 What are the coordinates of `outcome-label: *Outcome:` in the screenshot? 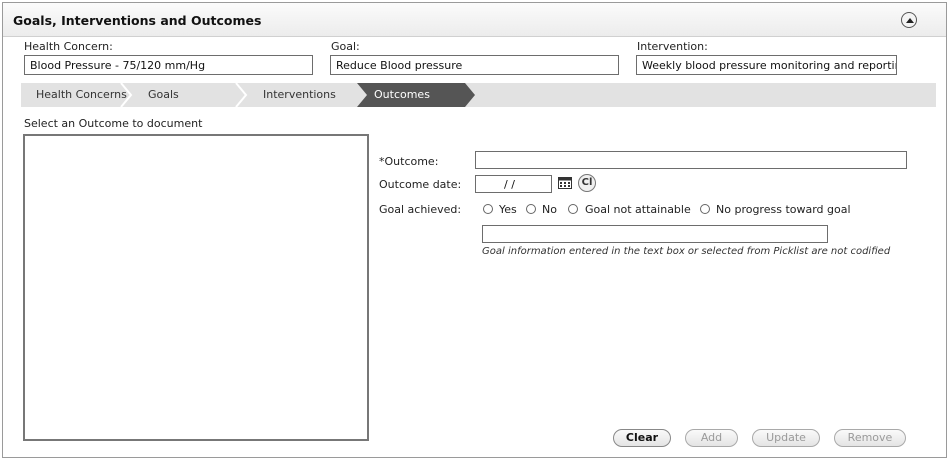 It's located at (409, 161).